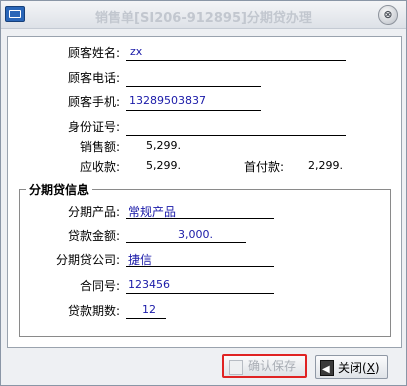  What do you see at coordinates (236, 135) in the screenshot?
I see `id-number-field` at bounding box center [236, 135].